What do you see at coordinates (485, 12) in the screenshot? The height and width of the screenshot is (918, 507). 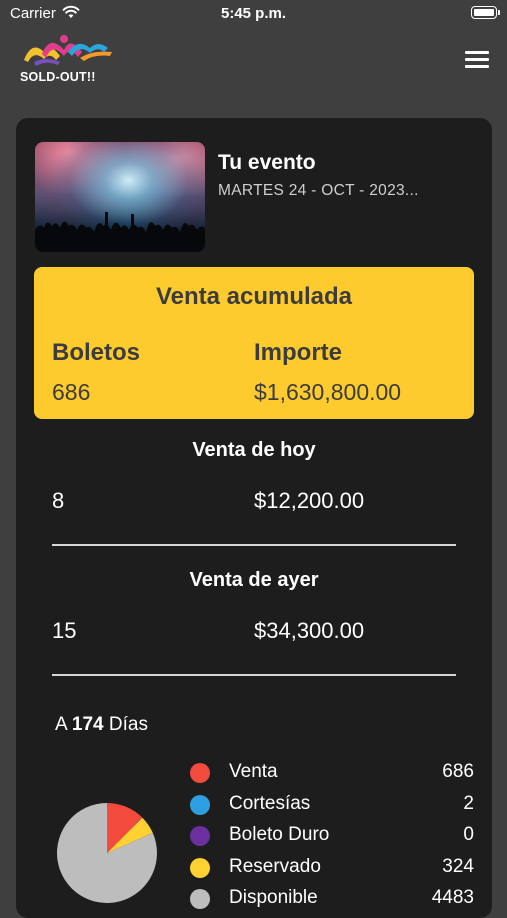 I see `battery-icon` at bounding box center [485, 12].